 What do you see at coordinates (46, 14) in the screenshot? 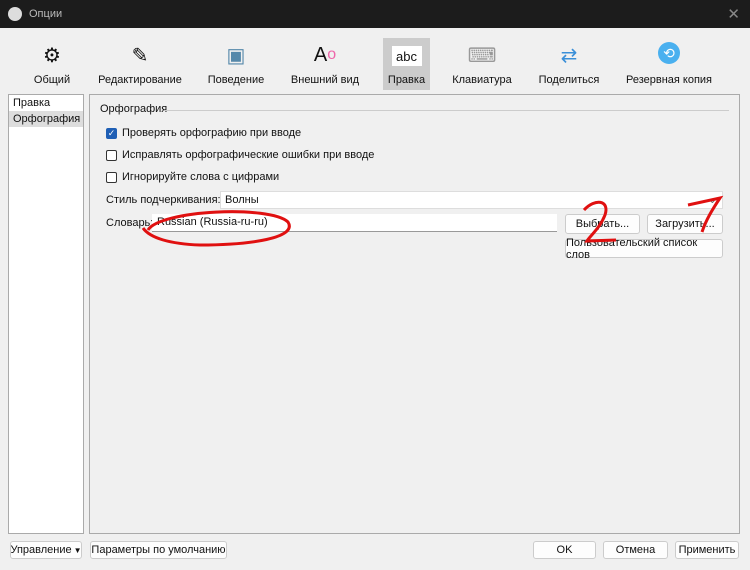
I see `window-title: Опции` at bounding box center [46, 14].